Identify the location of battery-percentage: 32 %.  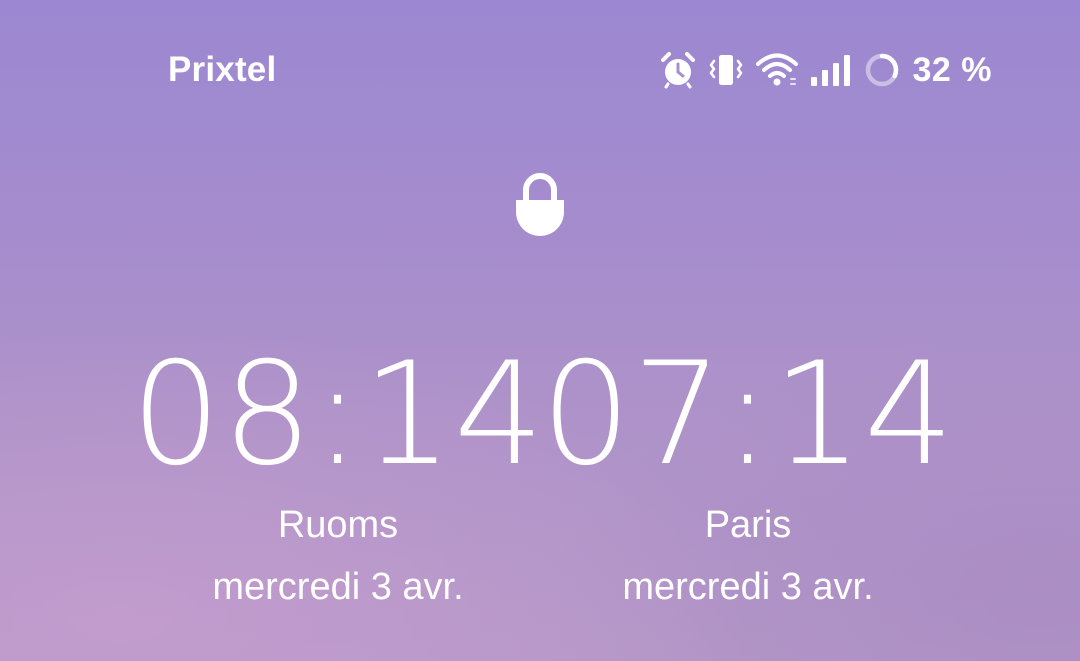
(952, 70).